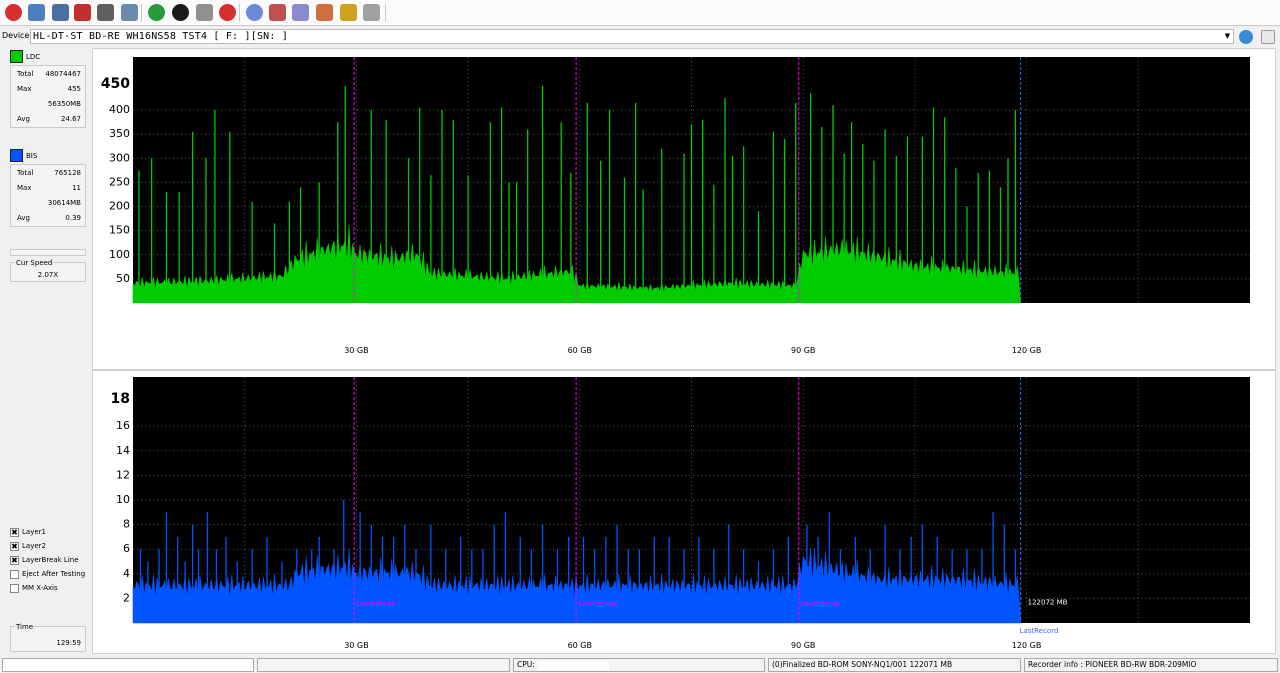  What do you see at coordinates (64, 203) in the screenshot?
I see `bis-size-value: 30614MB` at bounding box center [64, 203].